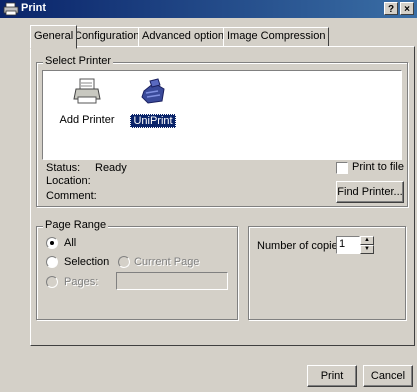 The image size is (417, 392). I want to click on copies-spinner: ▲ ▼, so click(367, 245).